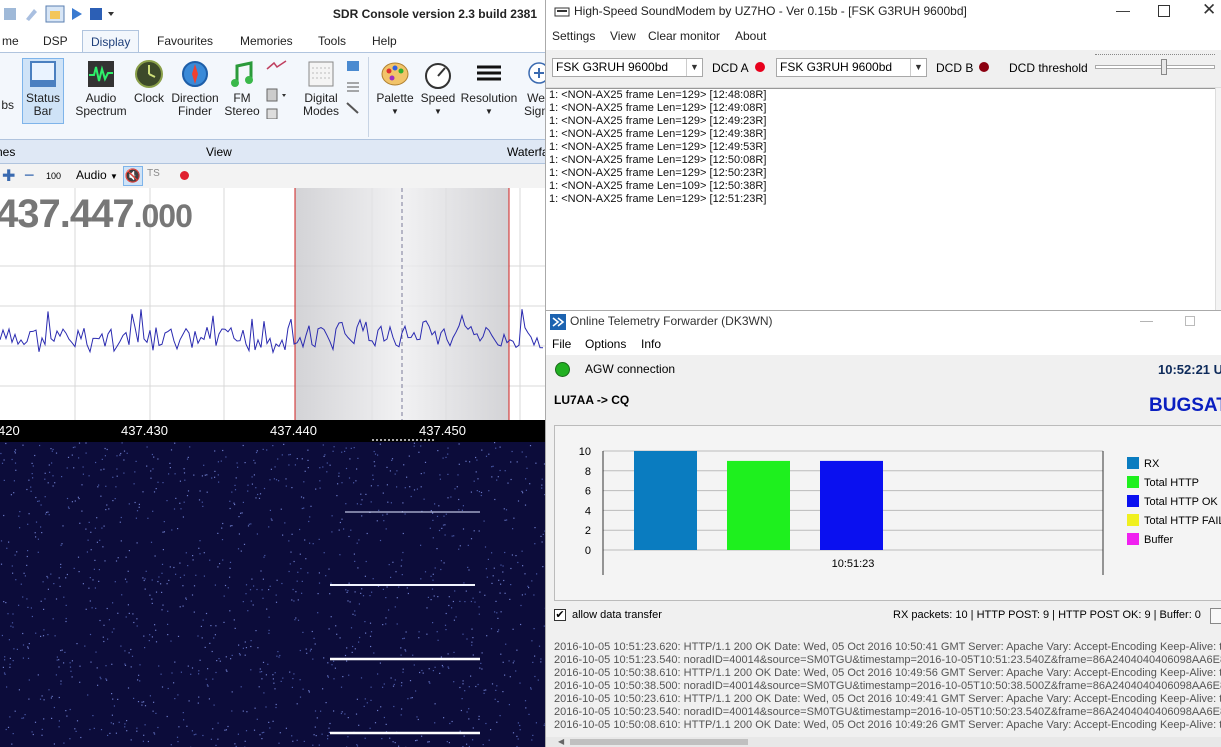 This screenshot has width=1221, height=747. Describe the element at coordinates (1048, 68) in the screenshot. I see `dcd-threshold-label: DCD threshold` at that location.